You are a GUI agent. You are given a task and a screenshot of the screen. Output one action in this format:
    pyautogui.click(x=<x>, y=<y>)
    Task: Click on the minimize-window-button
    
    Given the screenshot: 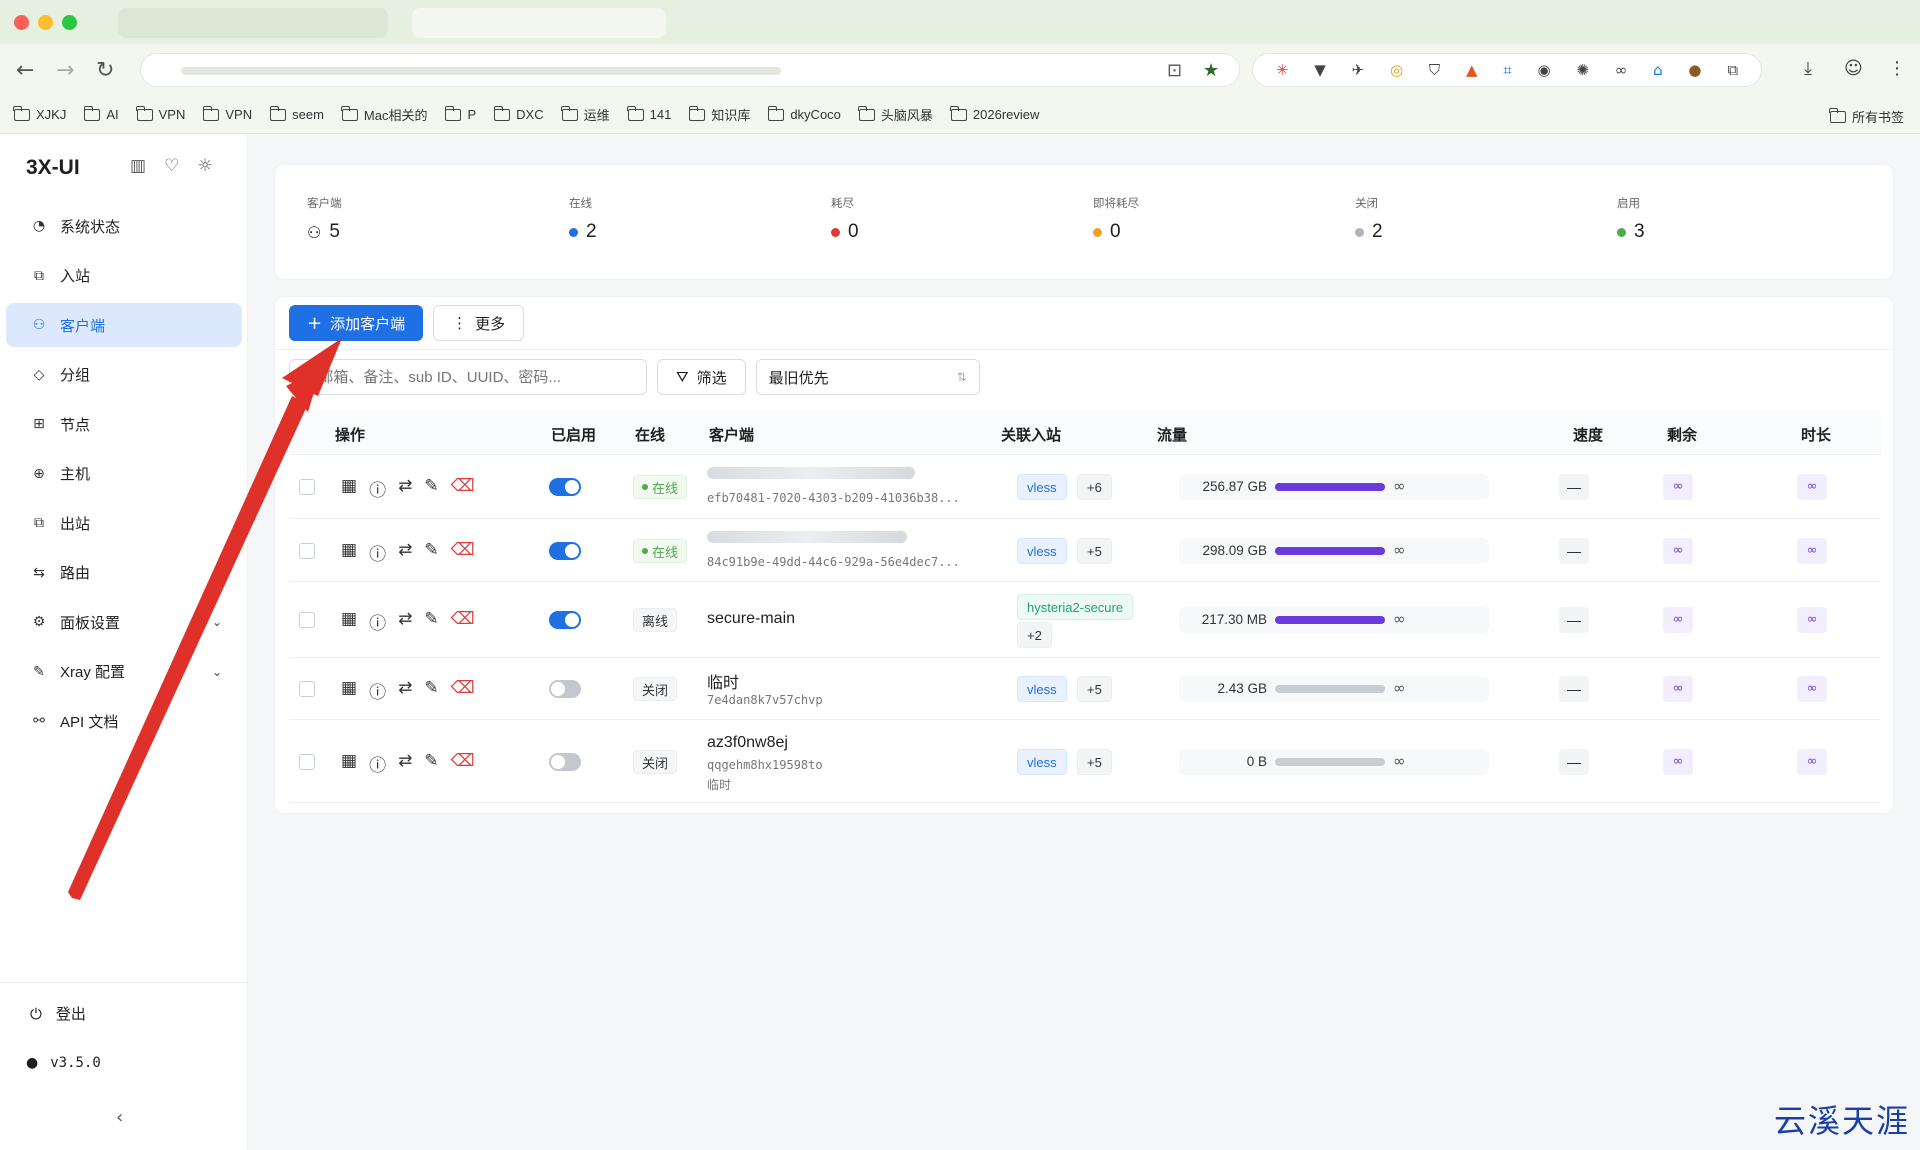 What is the action you would take?
    pyautogui.click(x=45, y=22)
    